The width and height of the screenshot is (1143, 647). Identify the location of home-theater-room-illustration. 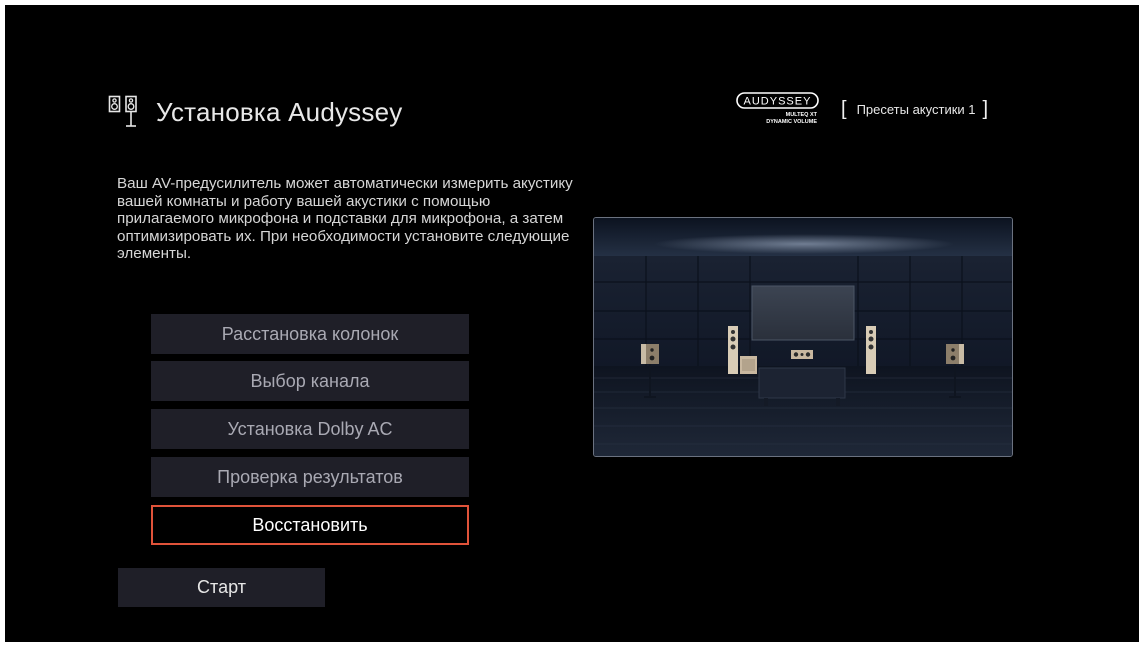
(803, 337).